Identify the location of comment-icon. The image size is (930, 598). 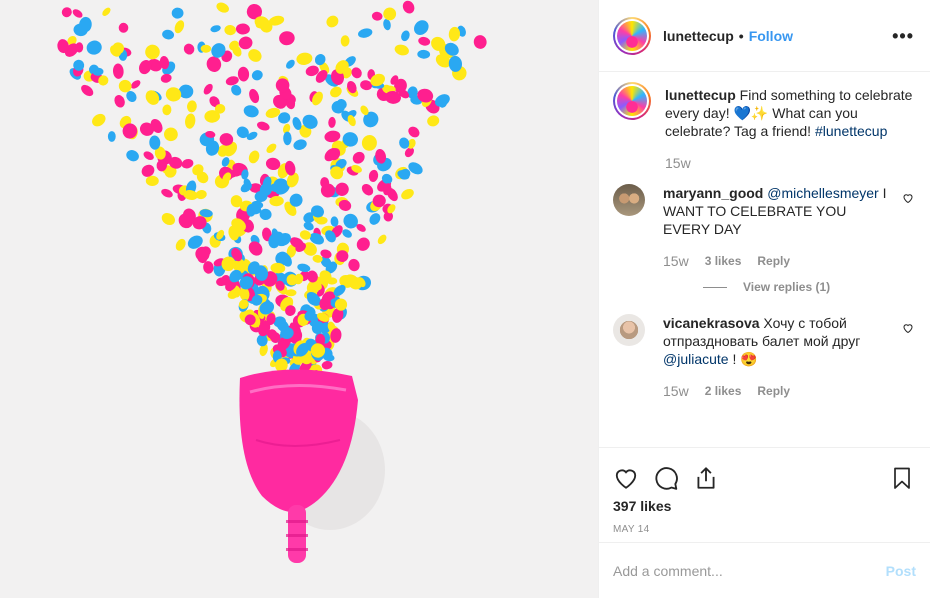
(666, 478).